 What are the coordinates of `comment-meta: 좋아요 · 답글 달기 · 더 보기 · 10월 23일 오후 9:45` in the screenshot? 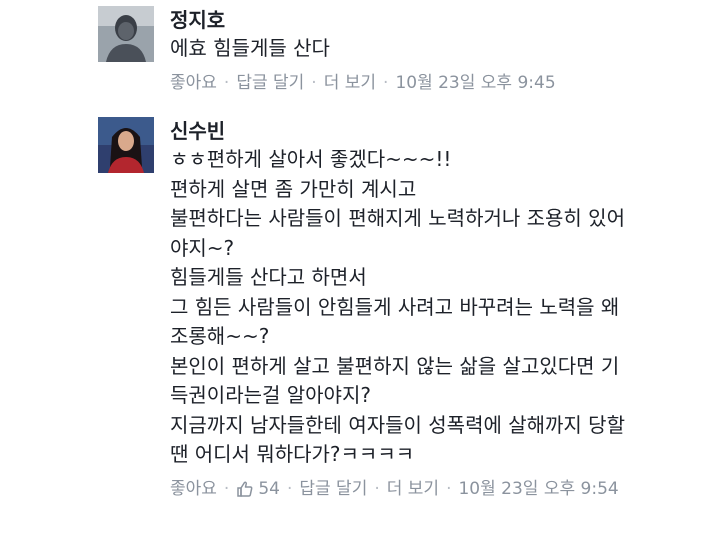 It's located at (440, 83).